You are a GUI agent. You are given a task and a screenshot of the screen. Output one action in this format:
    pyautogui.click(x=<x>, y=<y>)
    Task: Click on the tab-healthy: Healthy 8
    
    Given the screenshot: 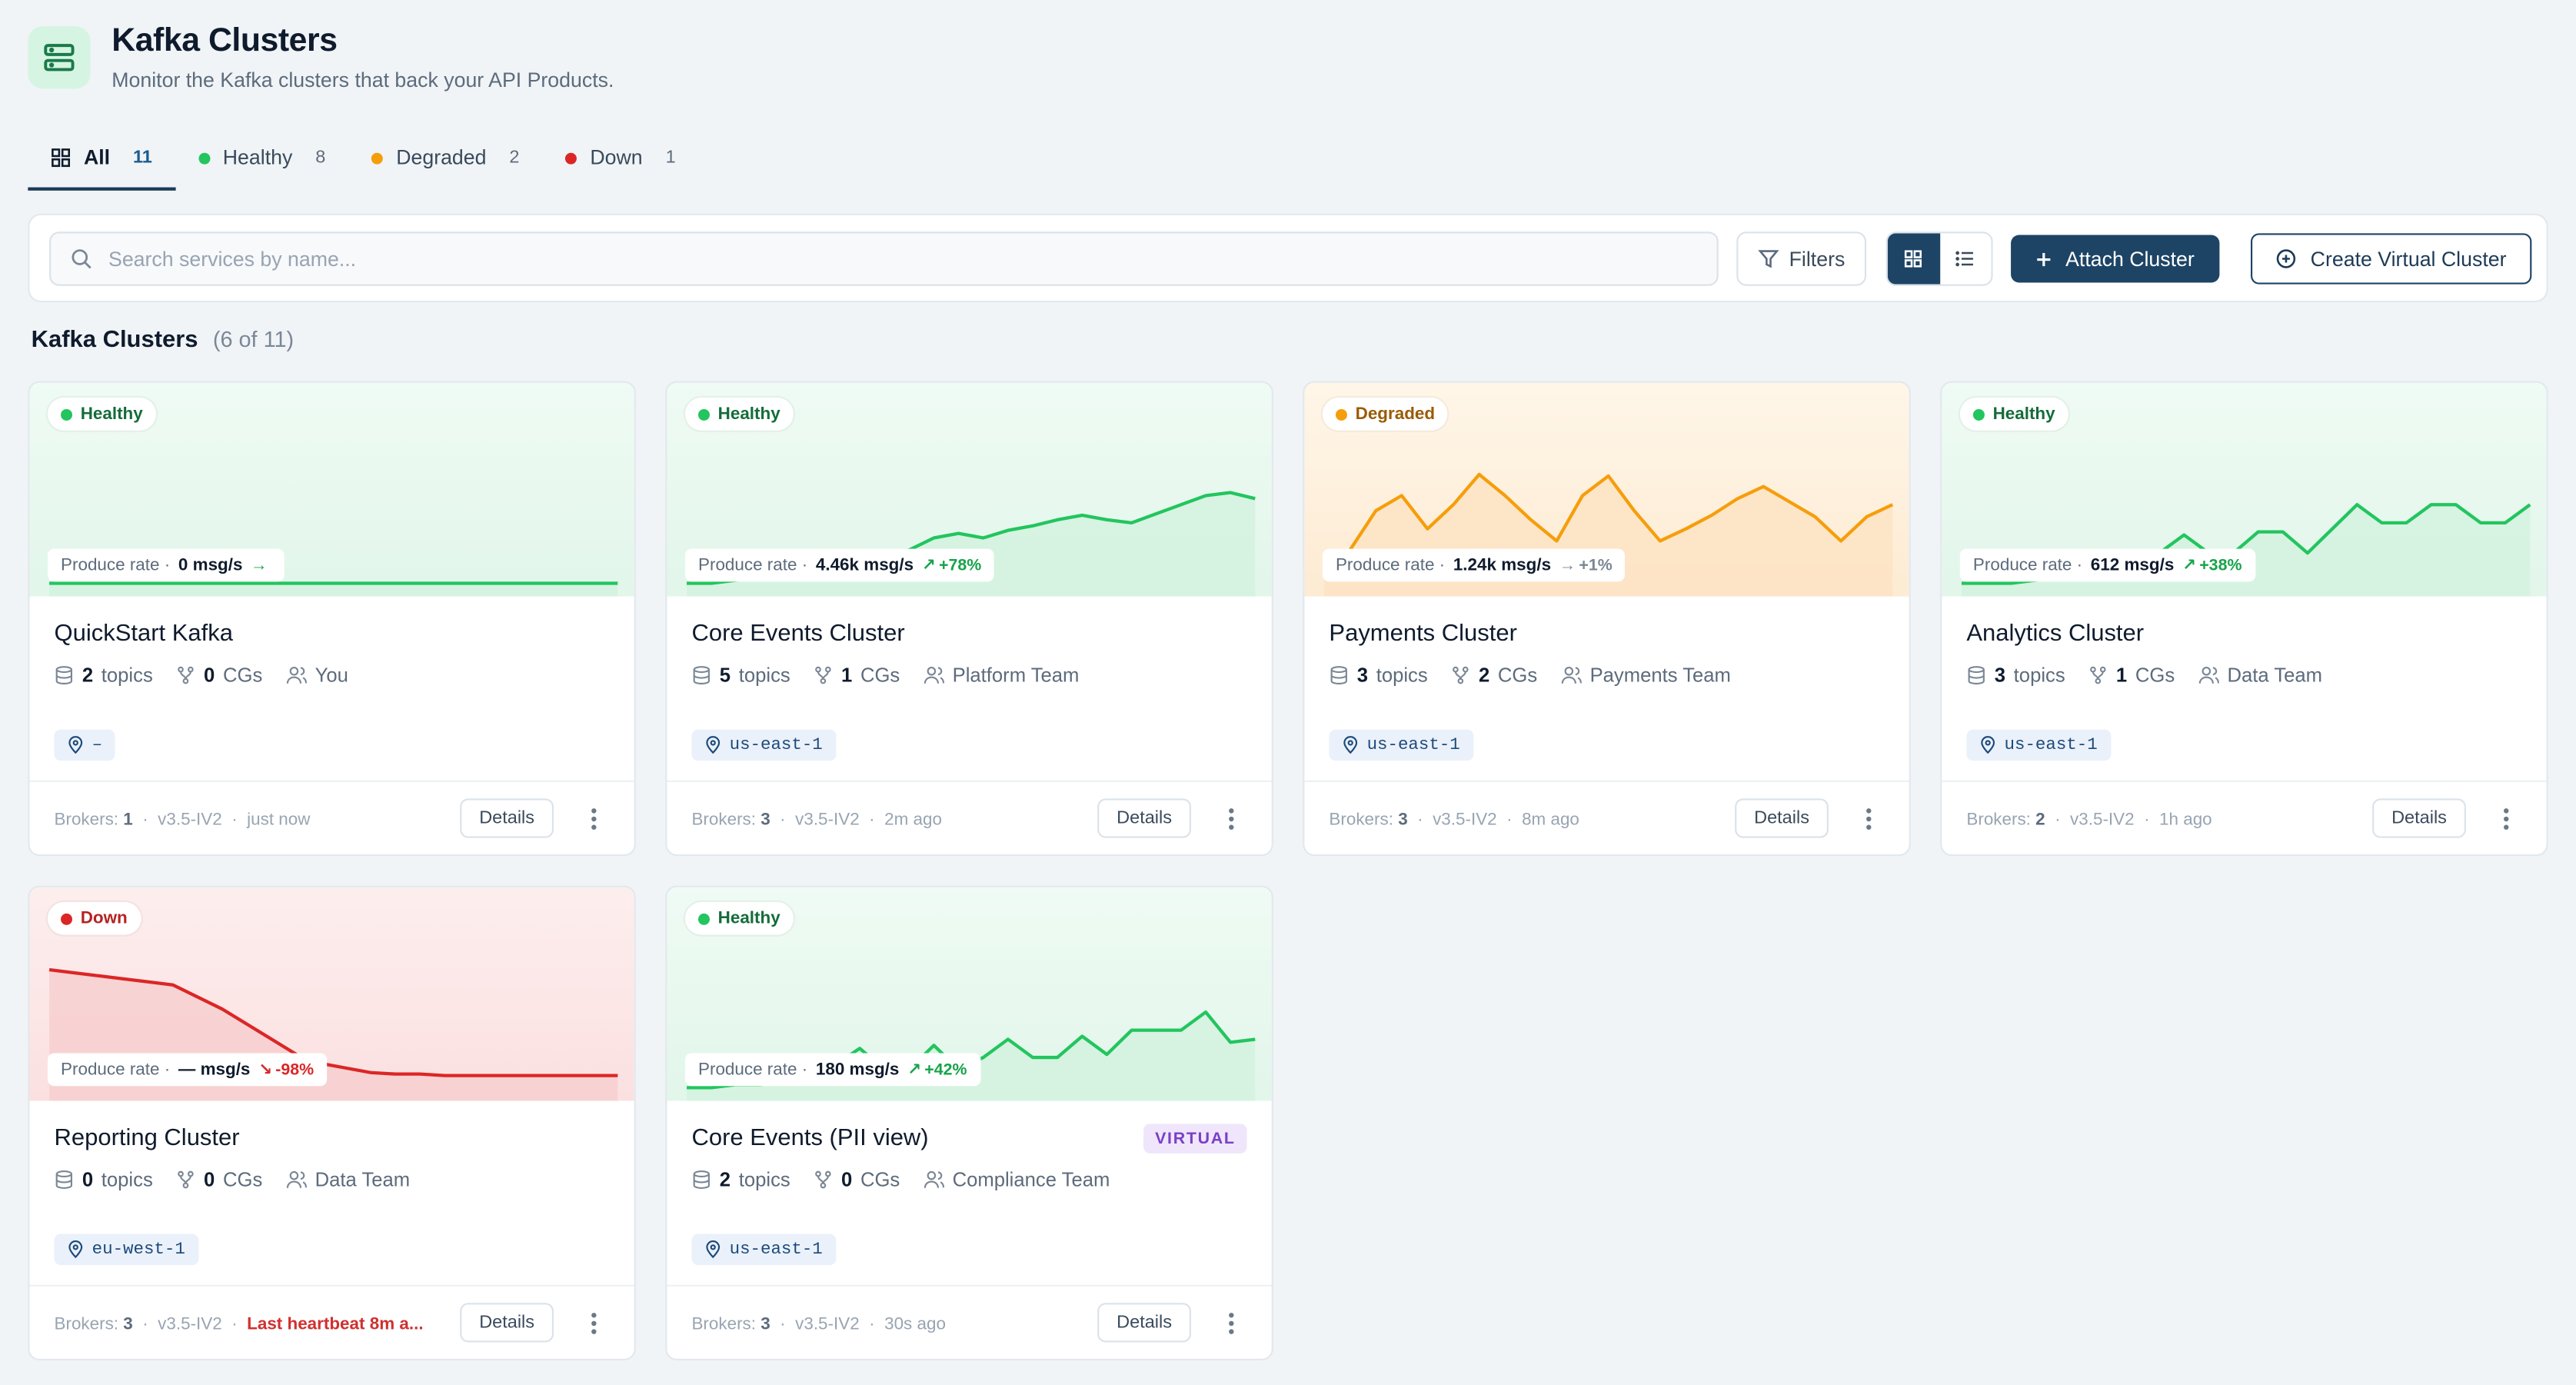 What is the action you would take?
    pyautogui.click(x=261, y=159)
    